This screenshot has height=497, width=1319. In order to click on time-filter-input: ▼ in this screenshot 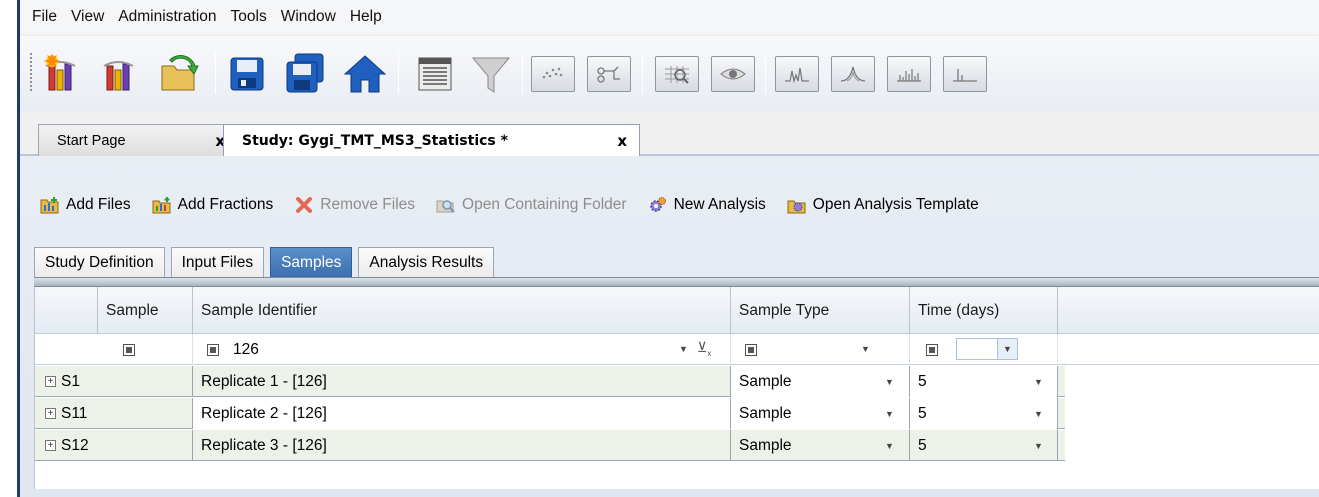, I will do `click(987, 349)`.